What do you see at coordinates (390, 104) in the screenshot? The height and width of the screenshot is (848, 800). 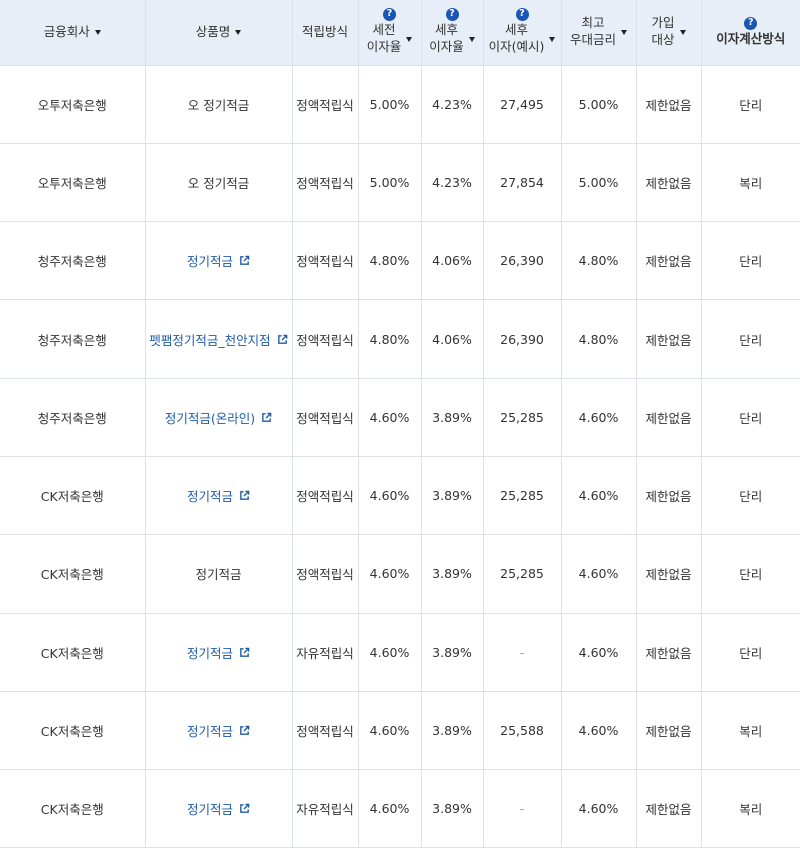 I see `pretax-rate-cell: 5.00%` at bounding box center [390, 104].